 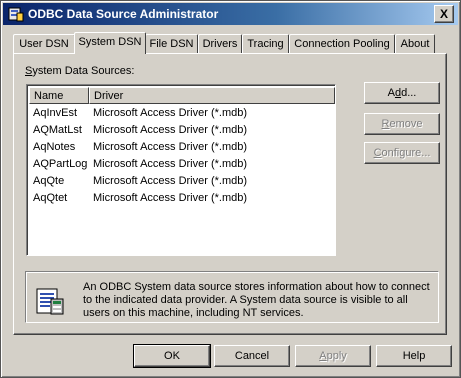 I want to click on dsn-name: AQMatLst, so click(x=57, y=130).